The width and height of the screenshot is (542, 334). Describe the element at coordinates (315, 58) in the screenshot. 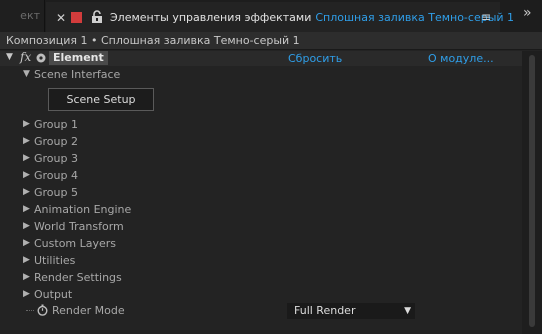

I see `reset-link: Сбросить` at that location.